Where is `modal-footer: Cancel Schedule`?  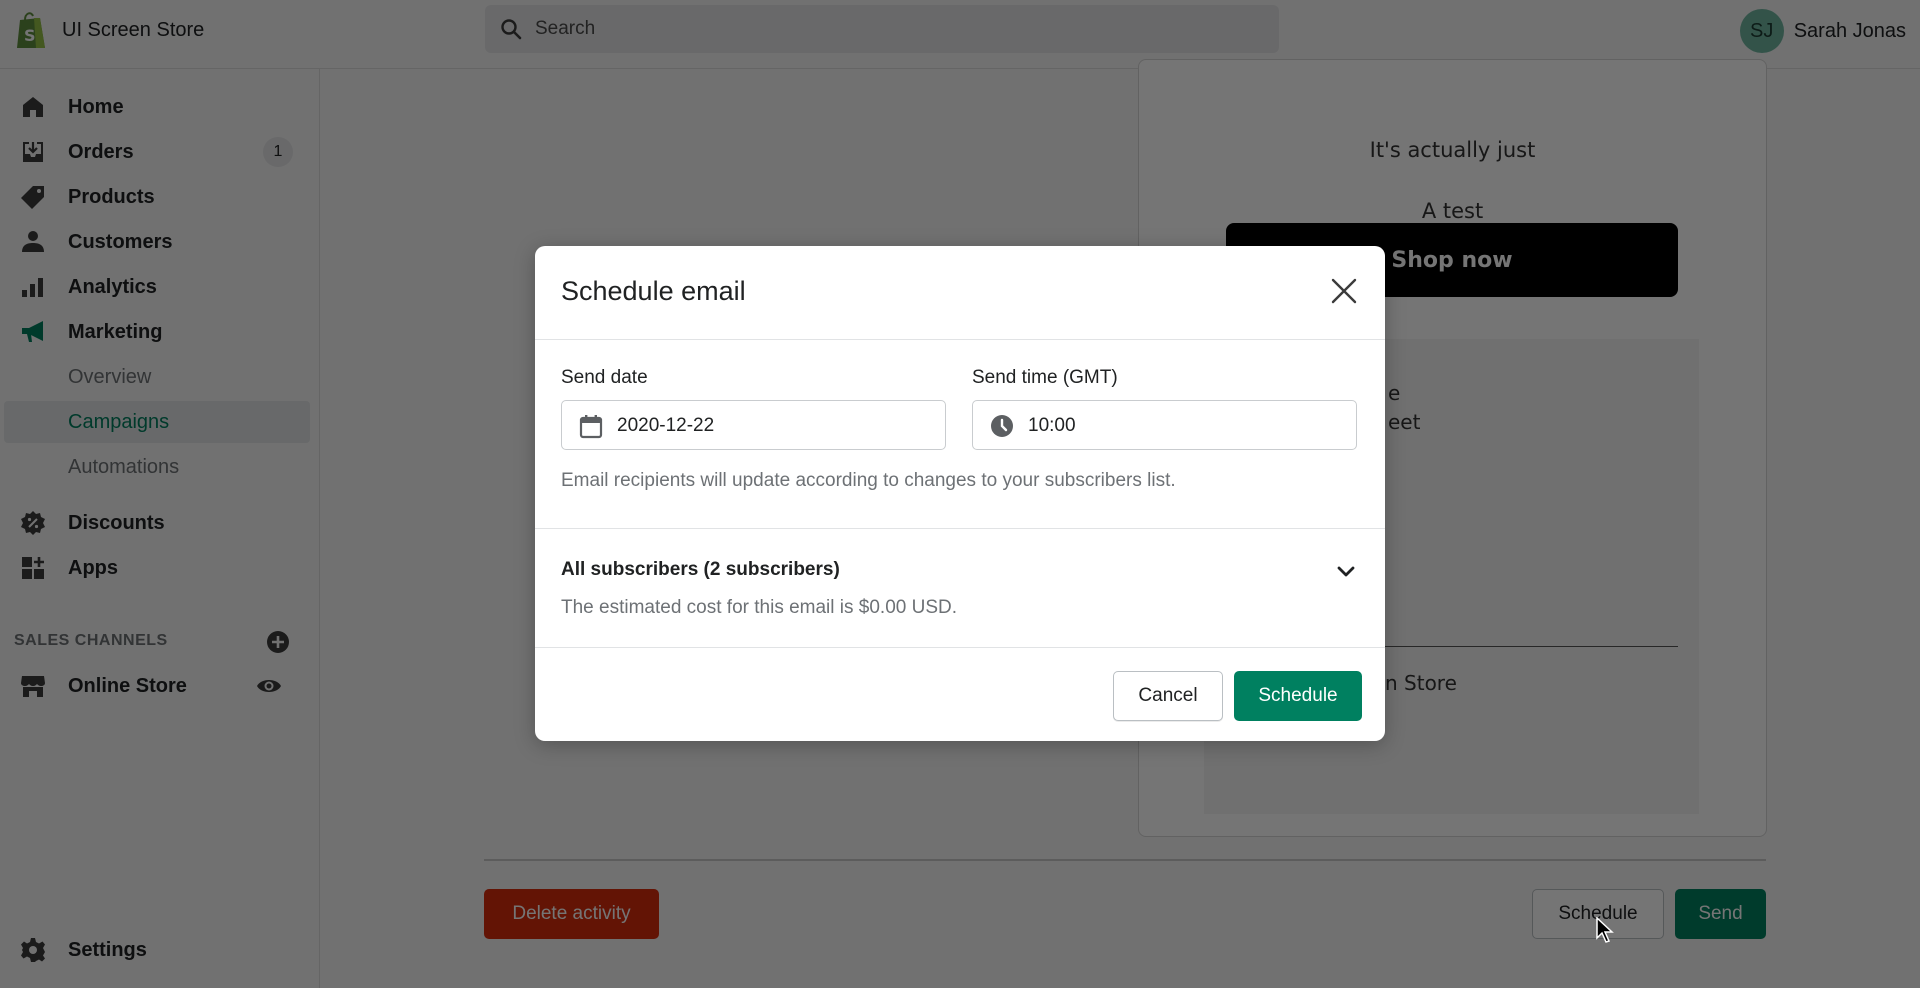
modal-footer: Cancel Schedule is located at coordinates (960, 694).